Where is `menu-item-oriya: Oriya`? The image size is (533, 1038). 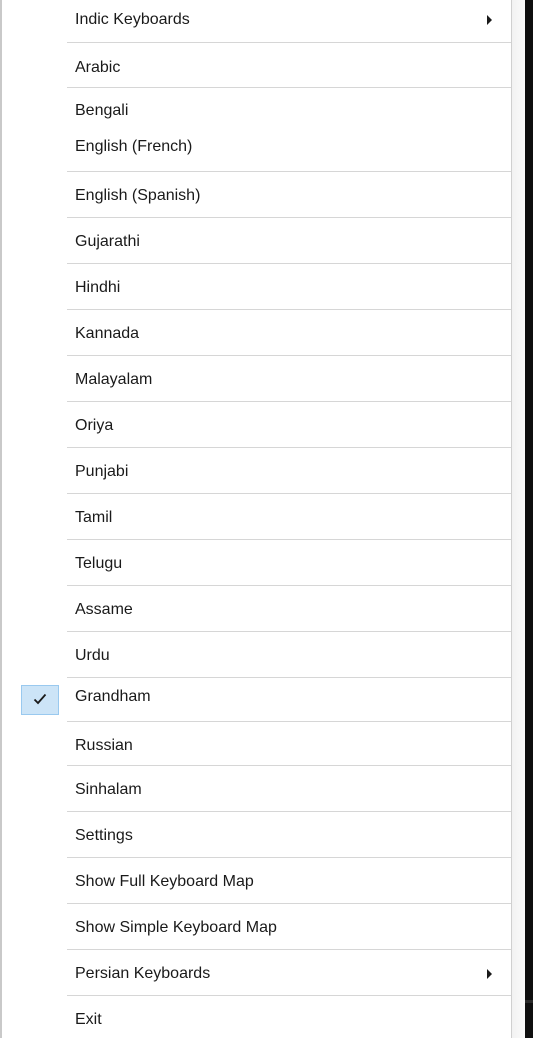 menu-item-oriya: Oriya is located at coordinates (255, 425).